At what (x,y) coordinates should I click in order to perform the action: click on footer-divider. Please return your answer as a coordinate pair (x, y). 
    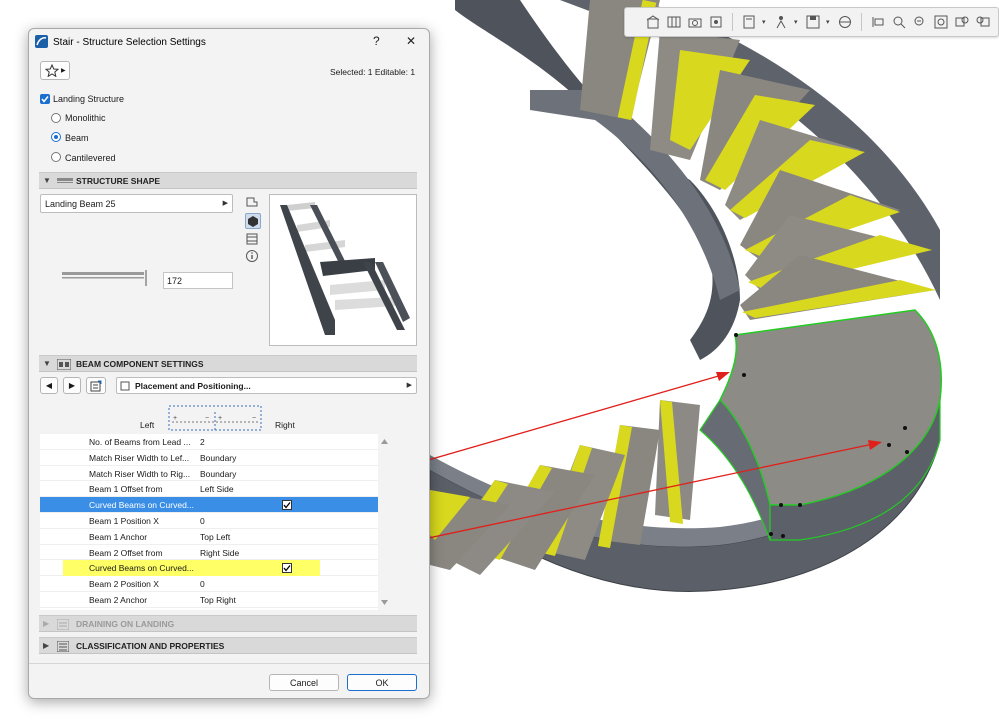
    Looking at the image, I should click on (229, 663).